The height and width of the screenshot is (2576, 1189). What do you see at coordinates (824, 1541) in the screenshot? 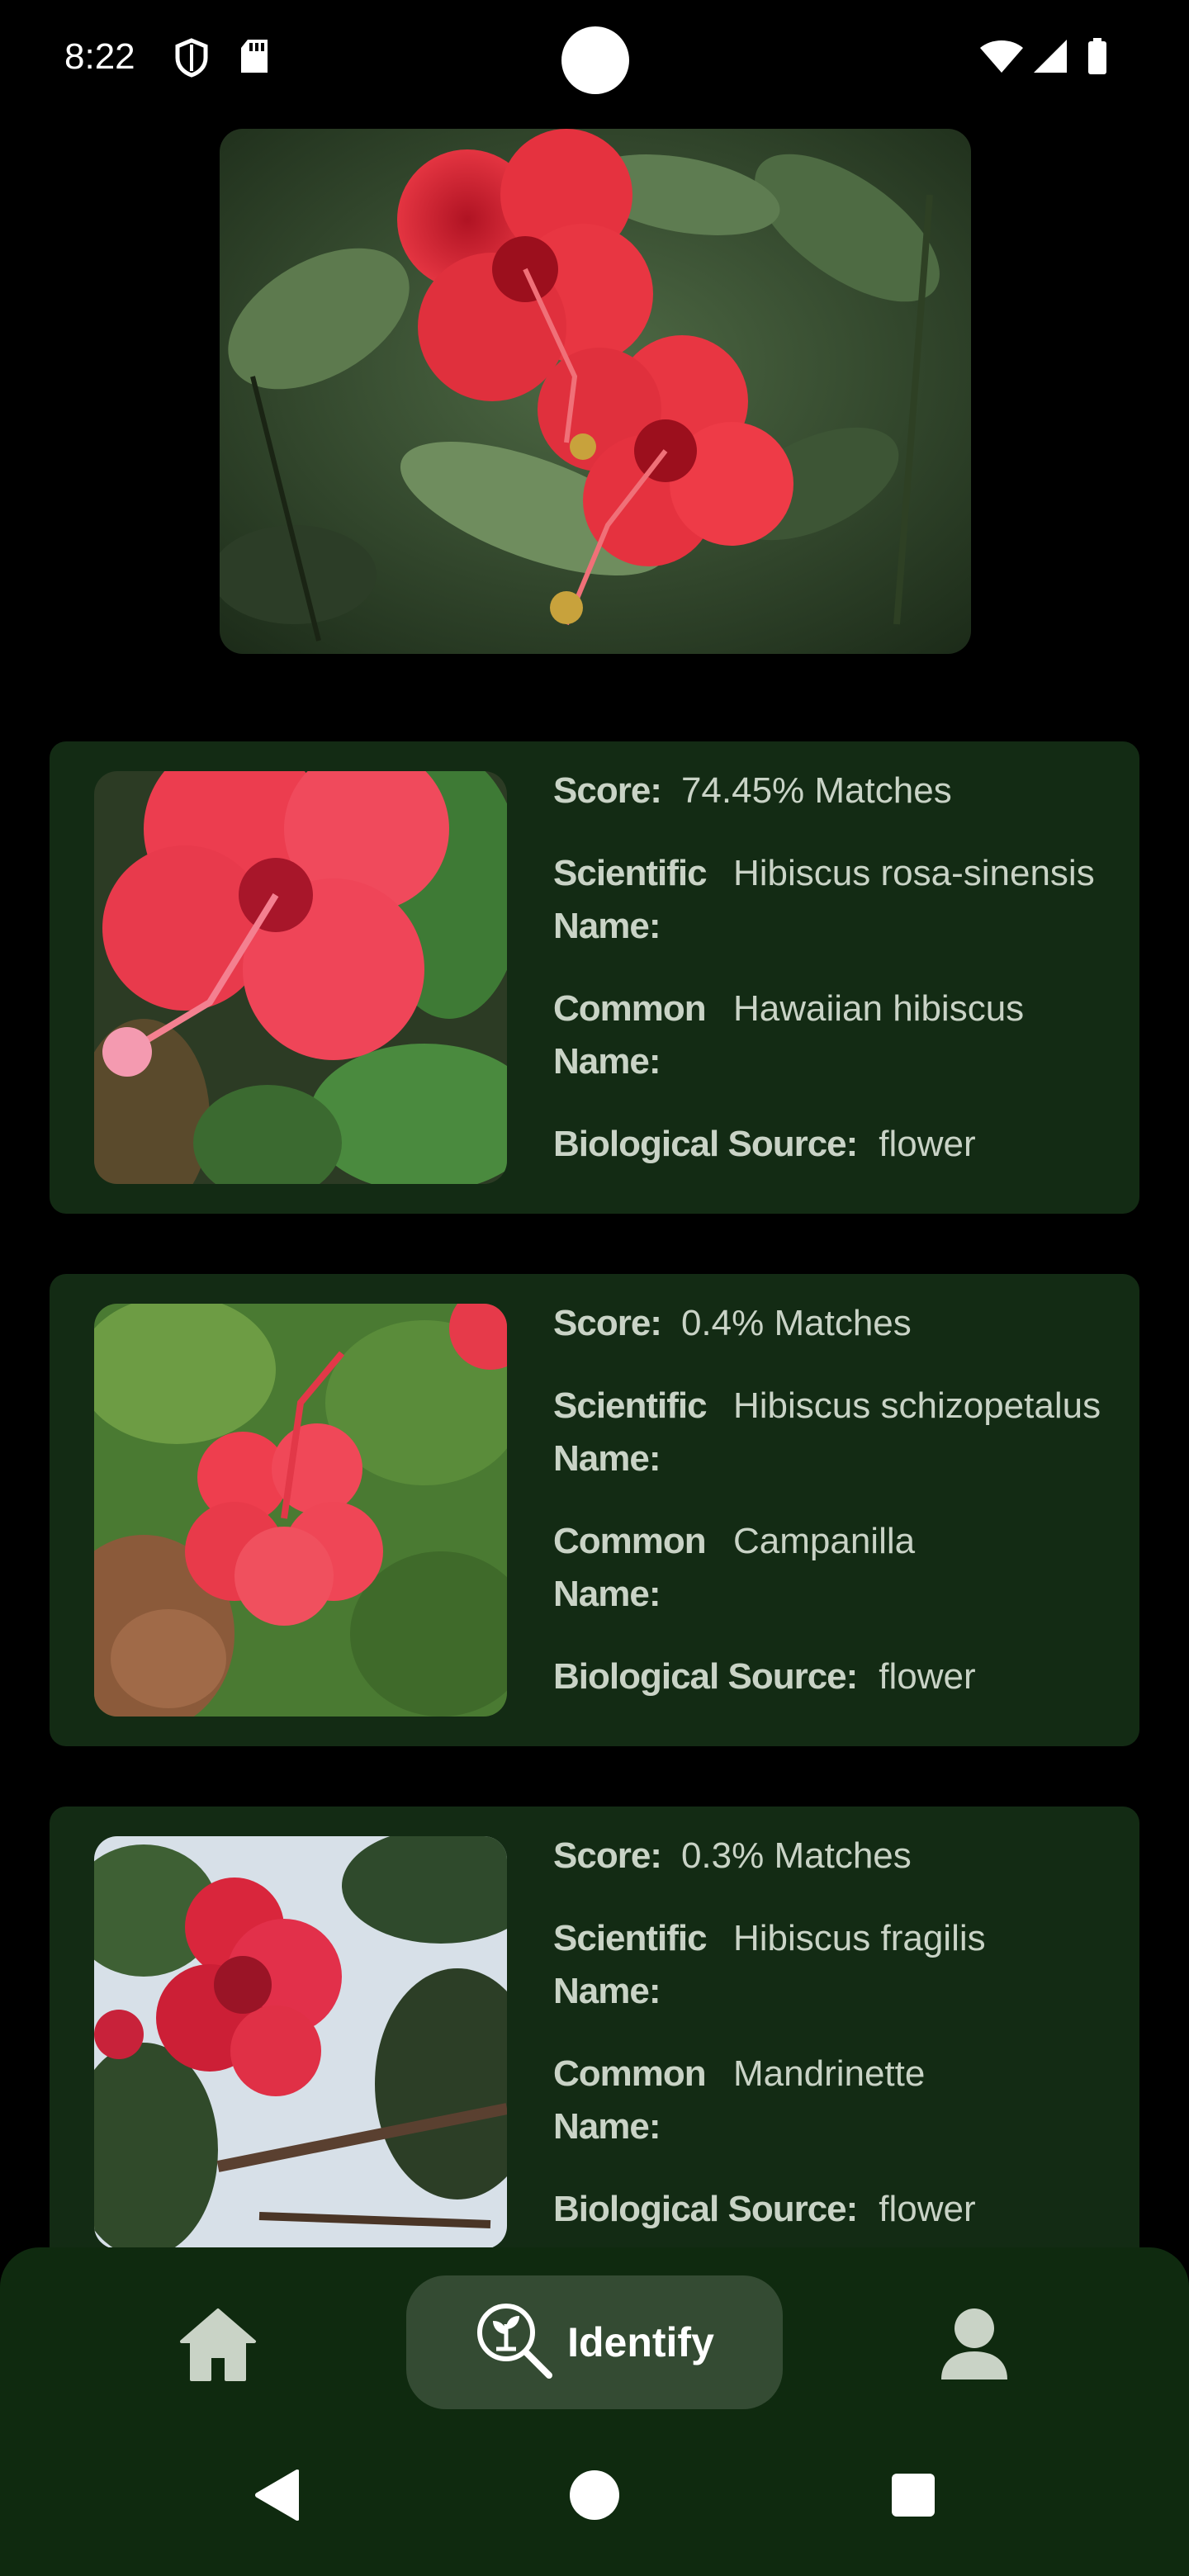
I see `common-name-value: Campanilla` at bounding box center [824, 1541].